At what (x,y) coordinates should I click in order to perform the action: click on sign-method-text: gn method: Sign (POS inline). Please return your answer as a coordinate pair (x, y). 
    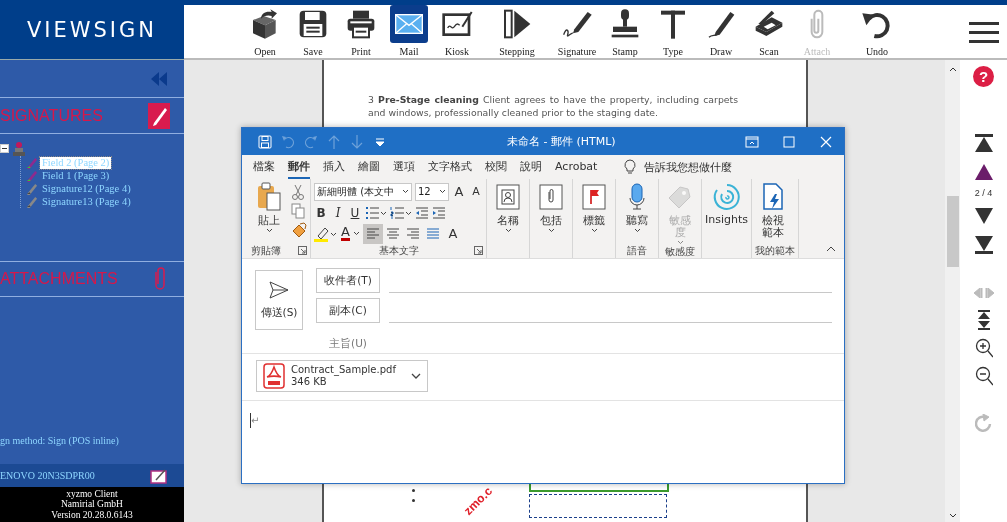
    Looking at the image, I should click on (60, 441).